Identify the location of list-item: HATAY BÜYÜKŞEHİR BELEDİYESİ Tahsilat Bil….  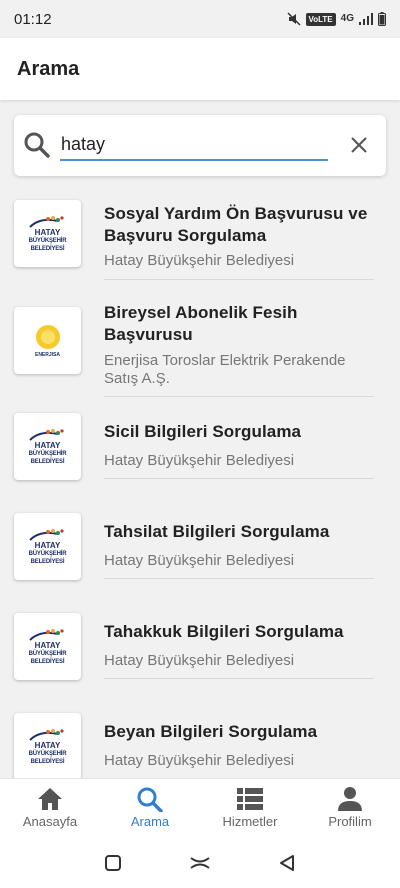
(200, 562).